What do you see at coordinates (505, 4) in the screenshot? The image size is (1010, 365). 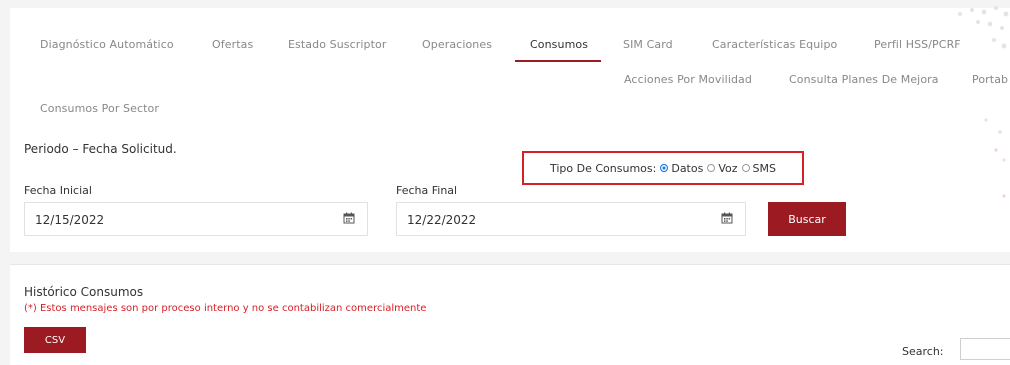 I see `top-strip` at bounding box center [505, 4].